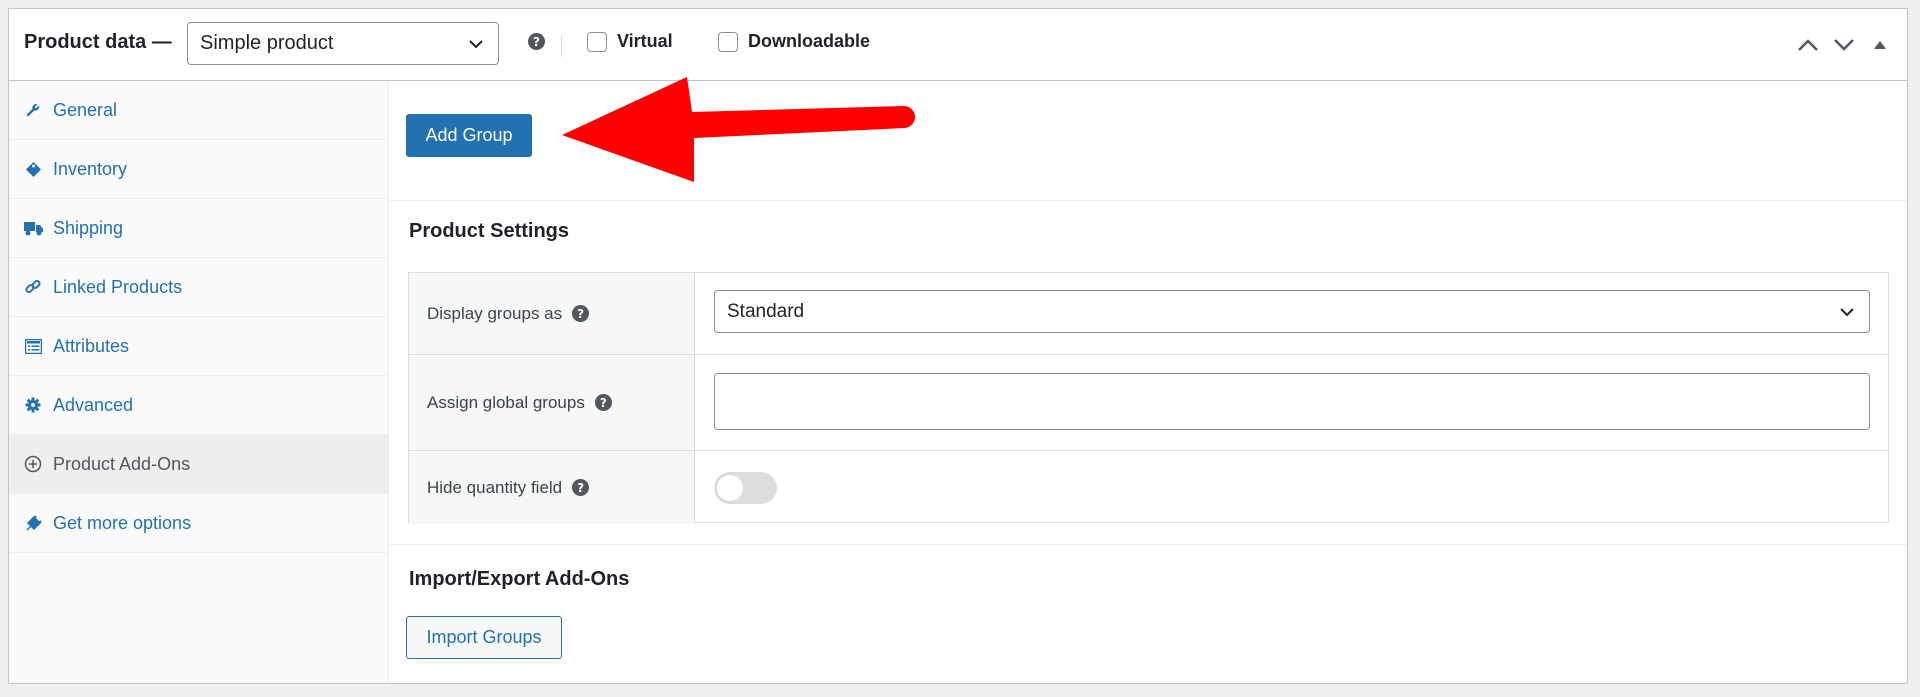 The image size is (1920, 697). Describe the element at coordinates (88, 227) in the screenshot. I see `tab-label: Shipping` at that location.